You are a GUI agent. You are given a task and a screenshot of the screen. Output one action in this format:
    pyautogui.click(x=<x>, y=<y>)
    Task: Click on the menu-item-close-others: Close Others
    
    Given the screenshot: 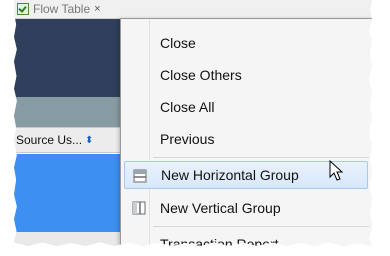 What is the action you would take?
    pyautogui.click(x=246, y=75)
    